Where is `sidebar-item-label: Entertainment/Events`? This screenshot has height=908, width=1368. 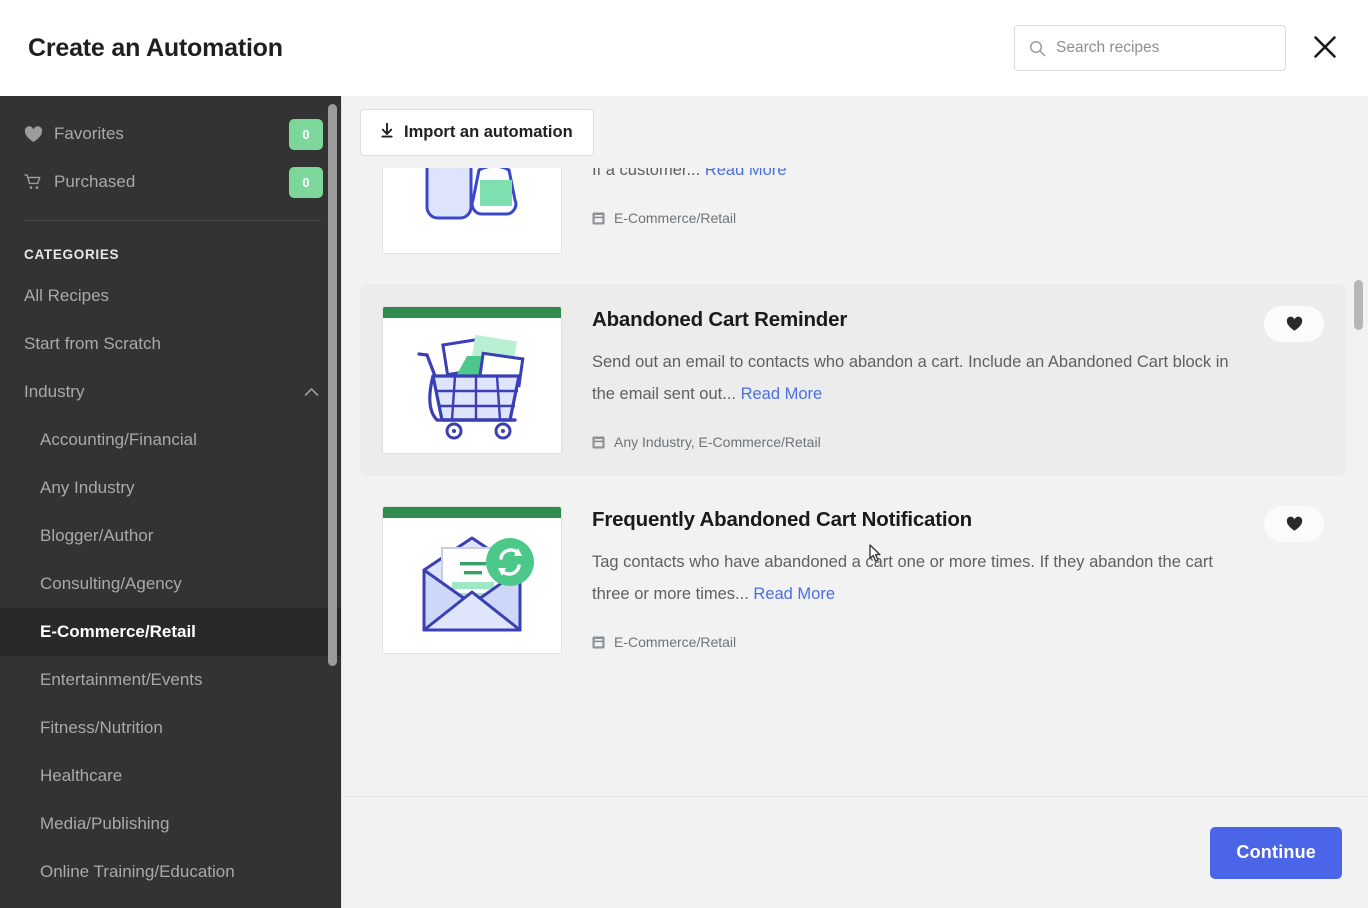 sidebar-item-label: Entertainment/Events is located at coordinates (121, 679).